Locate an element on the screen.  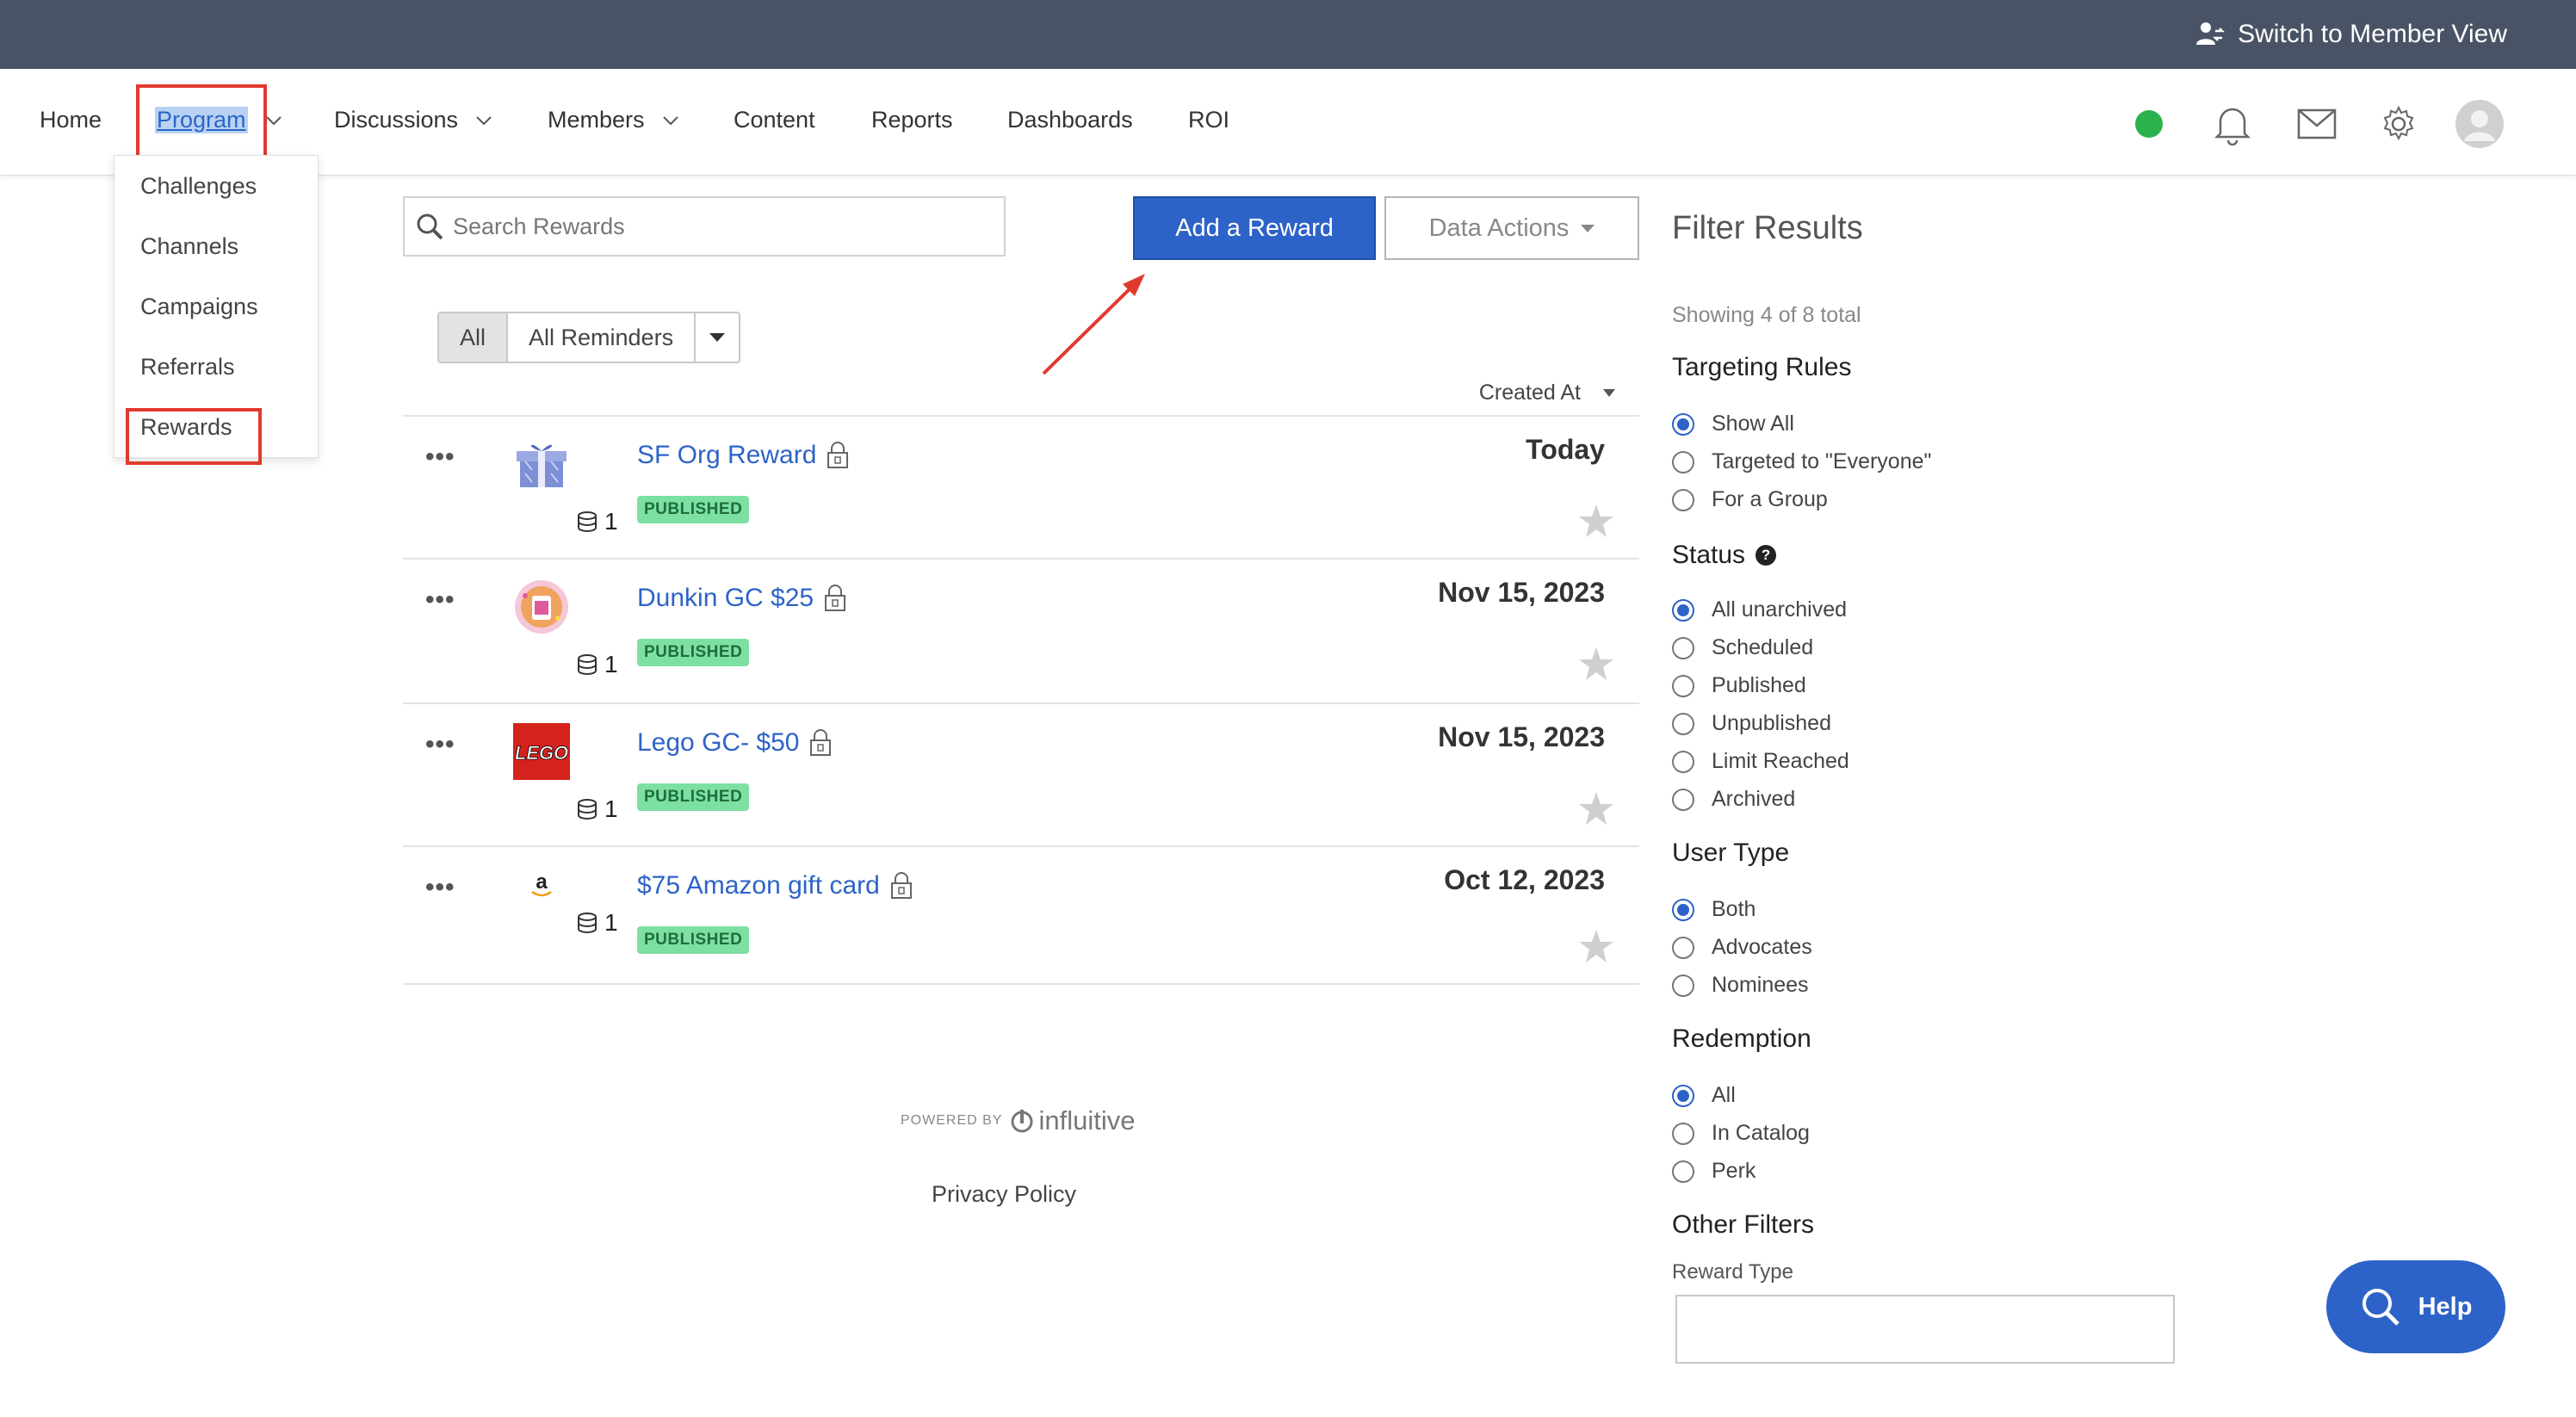
menu-item-label: Referrals is located at coordinates (187, 367).